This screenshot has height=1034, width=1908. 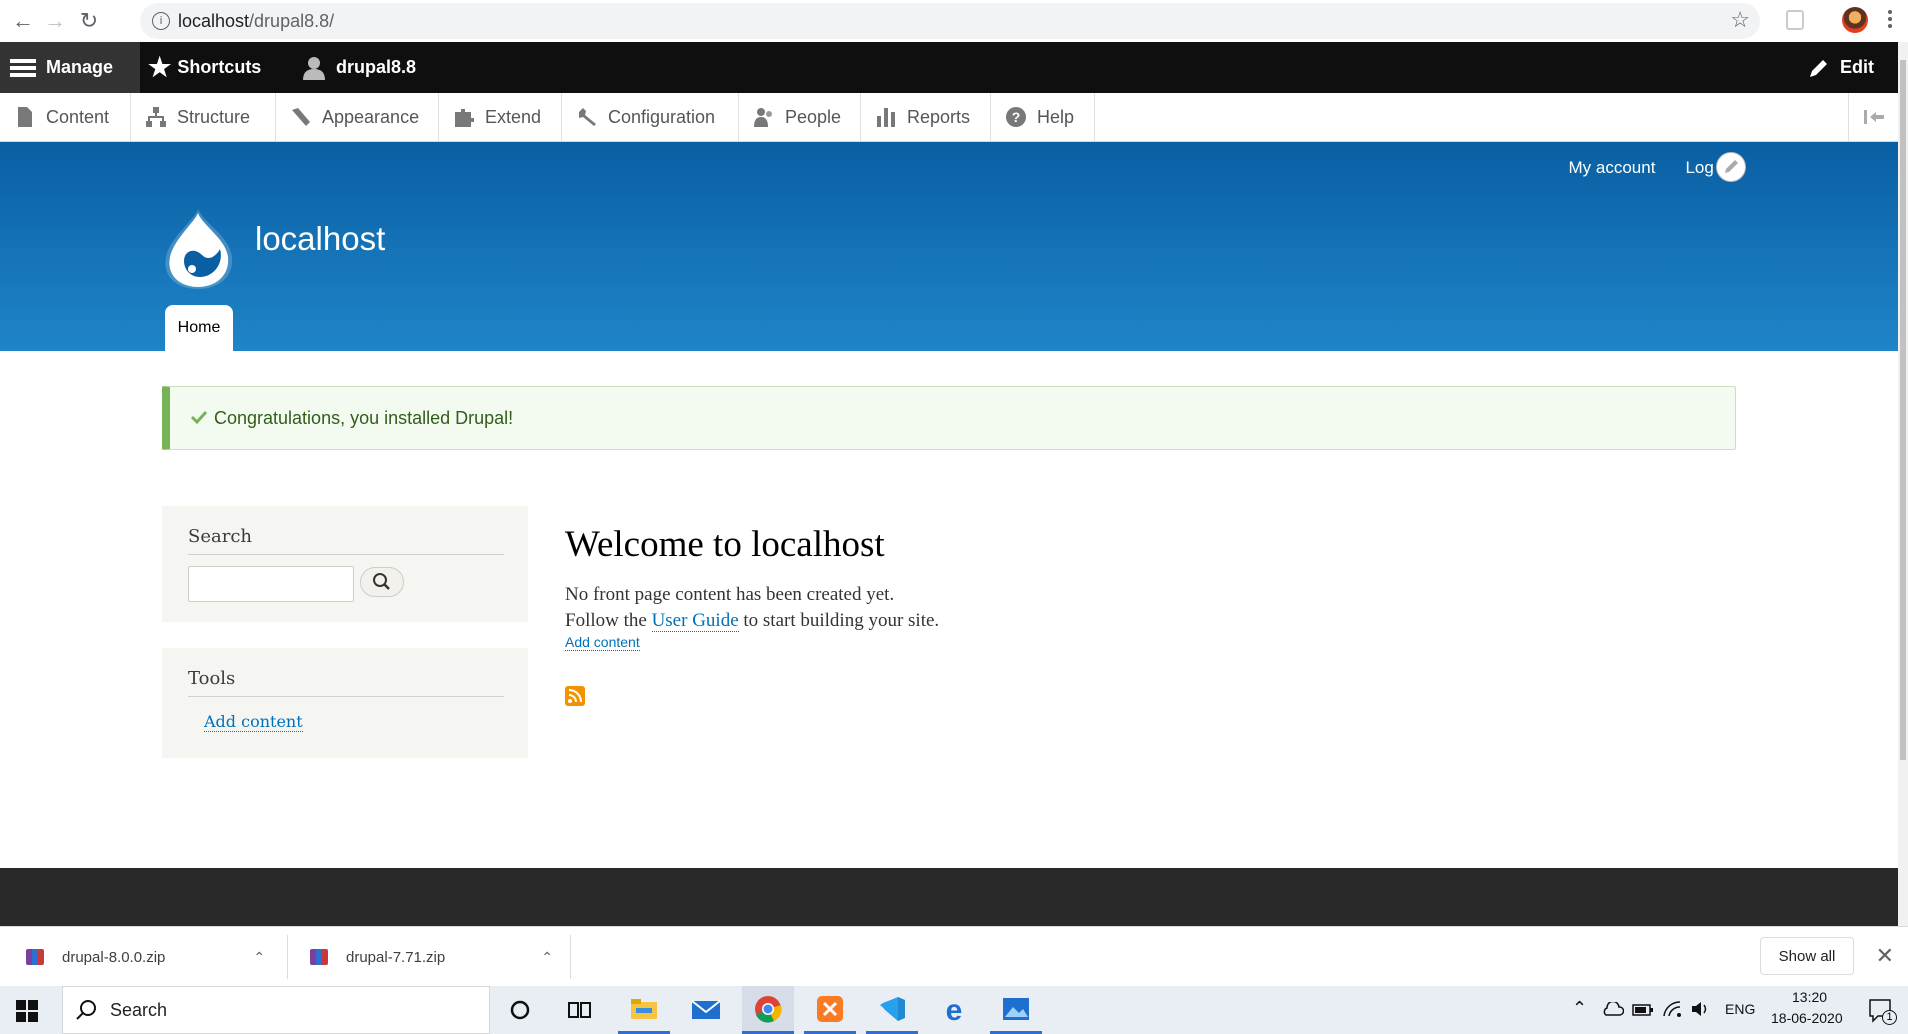 I want to click on clock-date: 18-06-2020, so click(x=1807, y=1018).